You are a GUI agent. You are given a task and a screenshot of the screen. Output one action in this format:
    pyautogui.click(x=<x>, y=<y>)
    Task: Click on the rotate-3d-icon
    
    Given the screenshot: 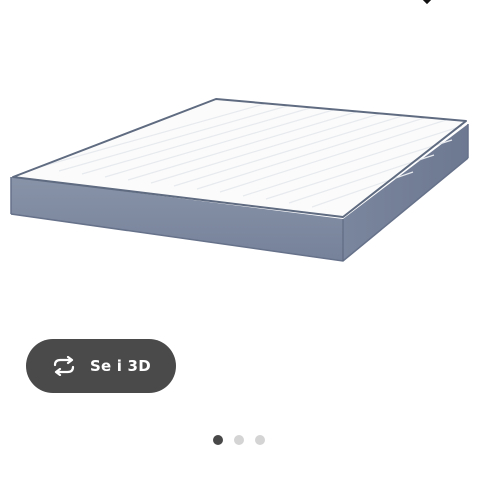 What is the action you would take?
    pyautogui.click(x=64, y=366)
    